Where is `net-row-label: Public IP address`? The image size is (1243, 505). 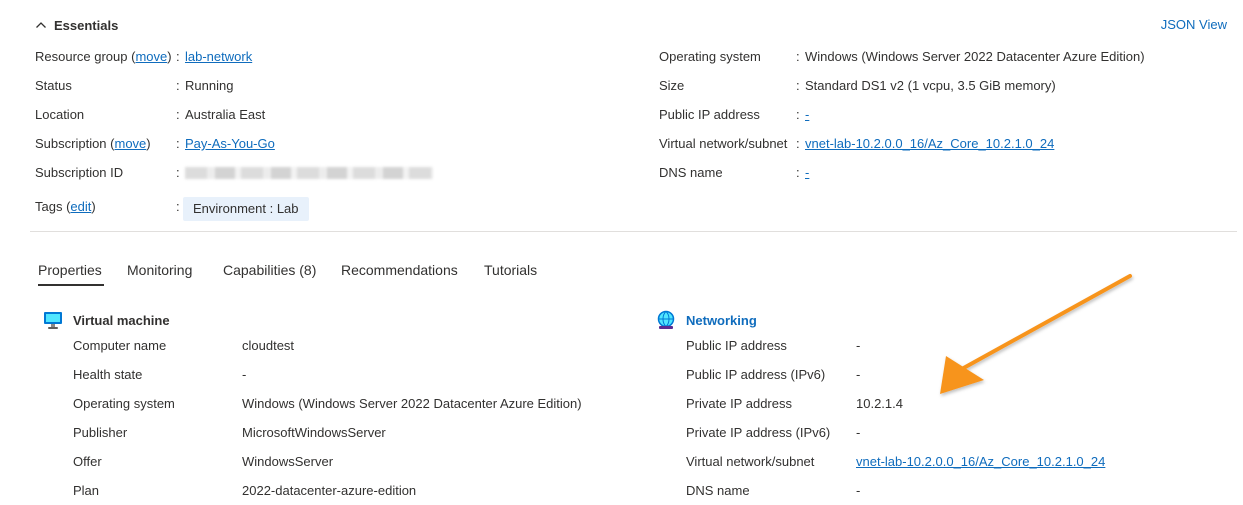
net-row-label: Public IP address is located at coordinates (736, 345).